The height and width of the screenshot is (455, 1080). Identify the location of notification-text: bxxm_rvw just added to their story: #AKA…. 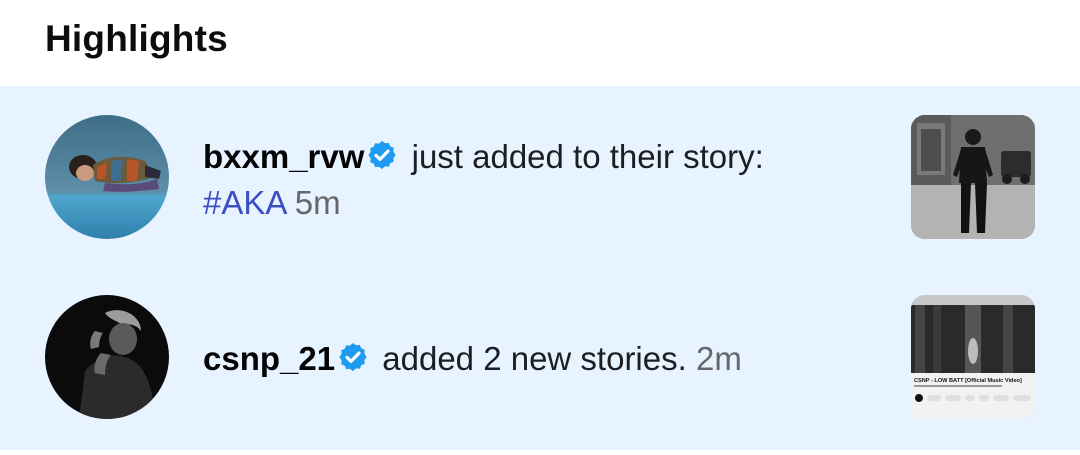
(543, 180).